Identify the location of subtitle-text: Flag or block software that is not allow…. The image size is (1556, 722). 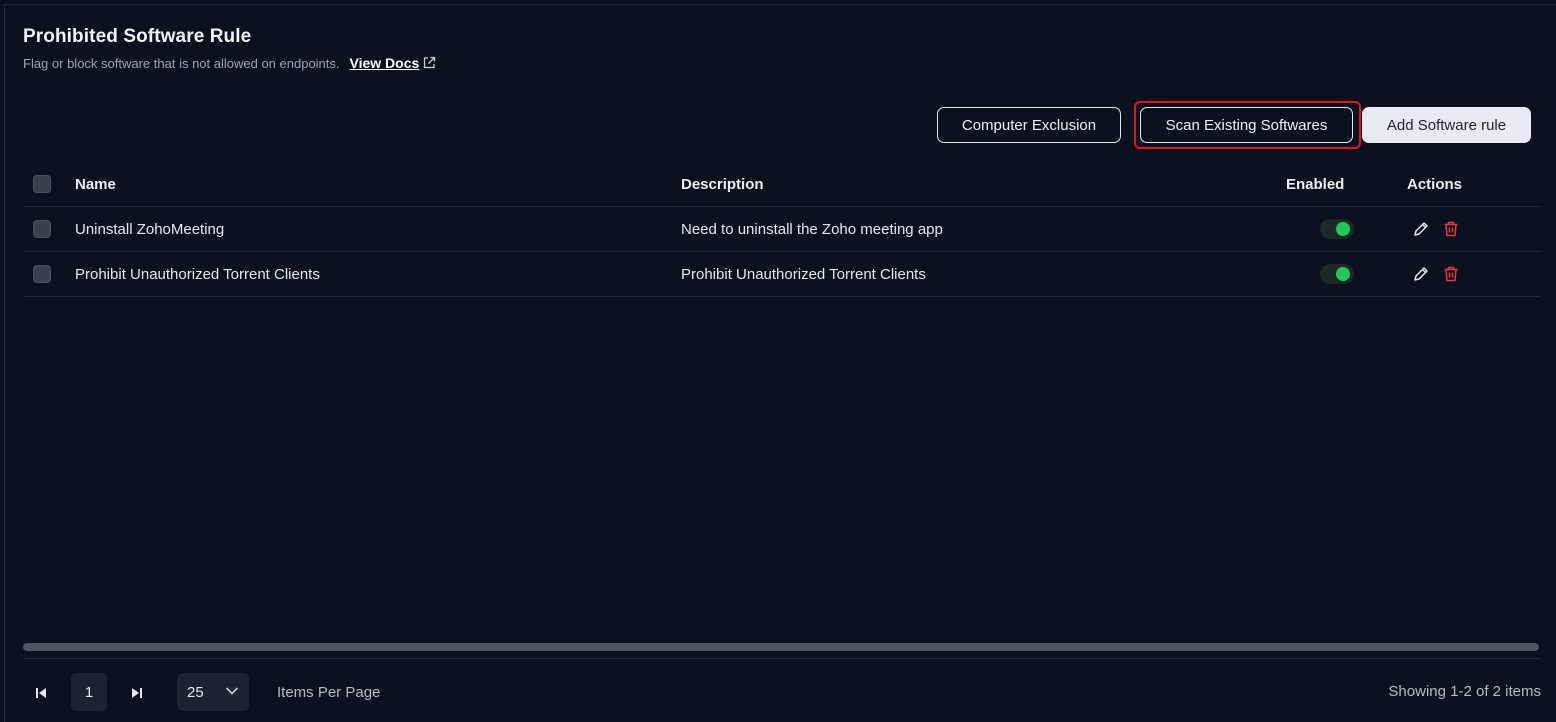
(181, 63).